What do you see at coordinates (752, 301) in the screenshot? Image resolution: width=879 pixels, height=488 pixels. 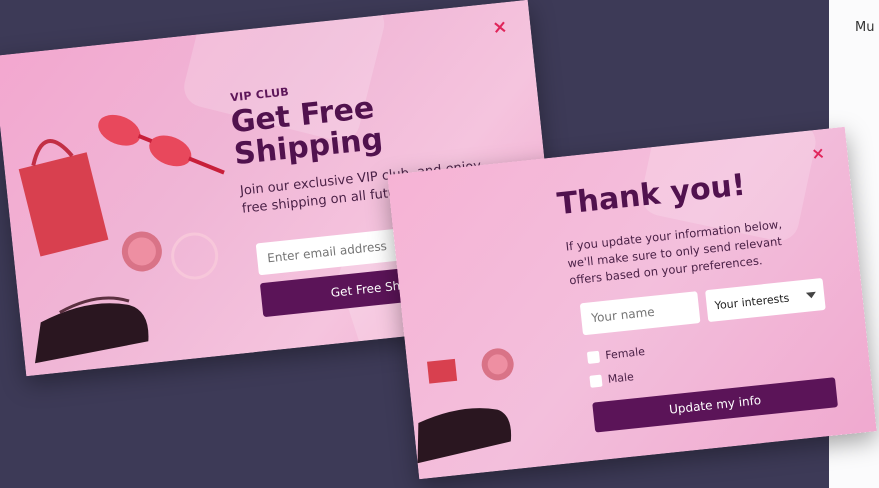 I see `interests-select-label: Your interests` at bounding box center [752, 301].